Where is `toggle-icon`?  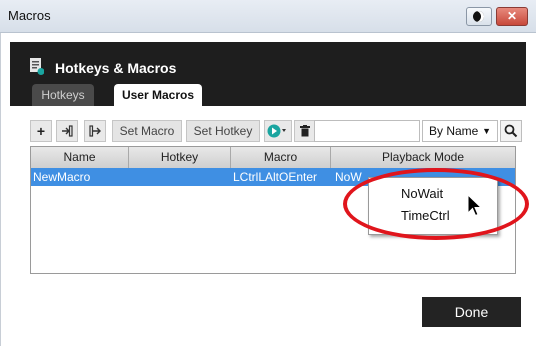 toggle-icon is located at coordinates (478, 16).